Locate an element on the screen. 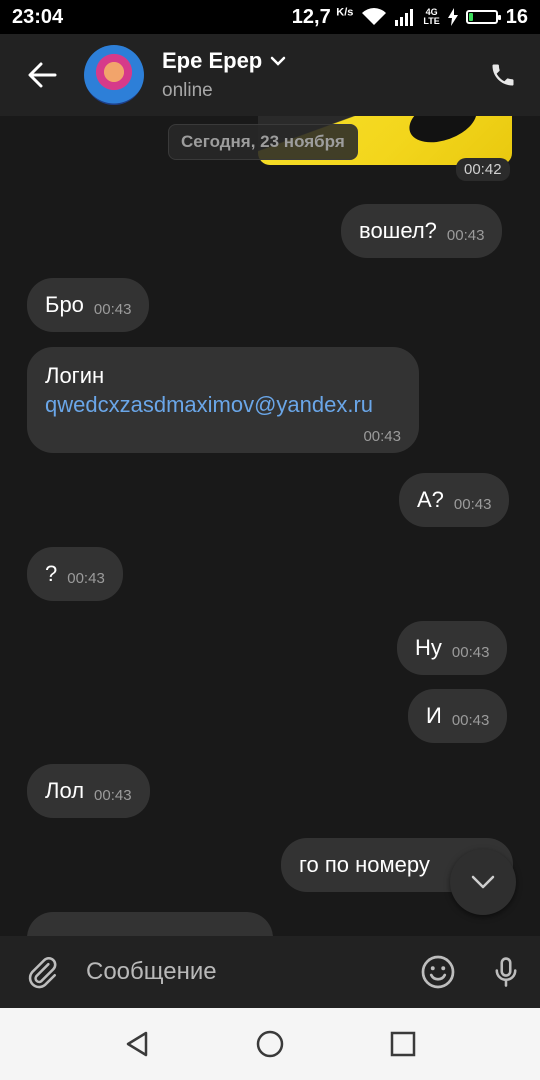 The height and width of the screenshot is (1080, 540). status-time: 23:04 is located at coordinates (38, 16).